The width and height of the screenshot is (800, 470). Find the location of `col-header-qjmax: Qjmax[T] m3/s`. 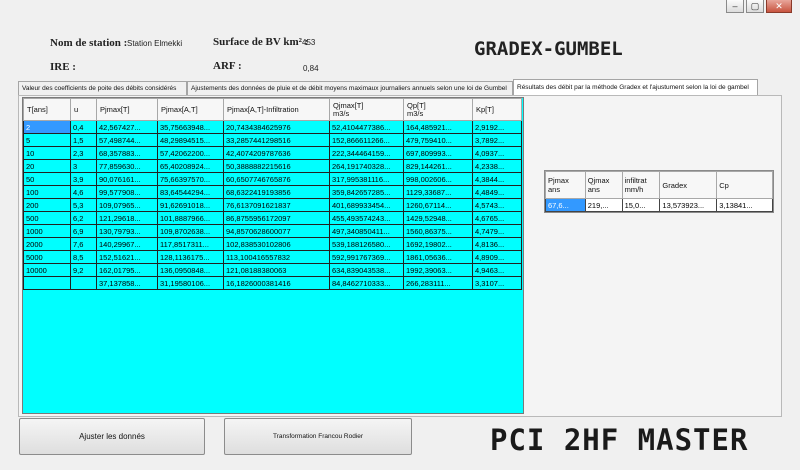

col-header-qjmax: Qjmax[T] m3/s is located at coordinates (366, 109).